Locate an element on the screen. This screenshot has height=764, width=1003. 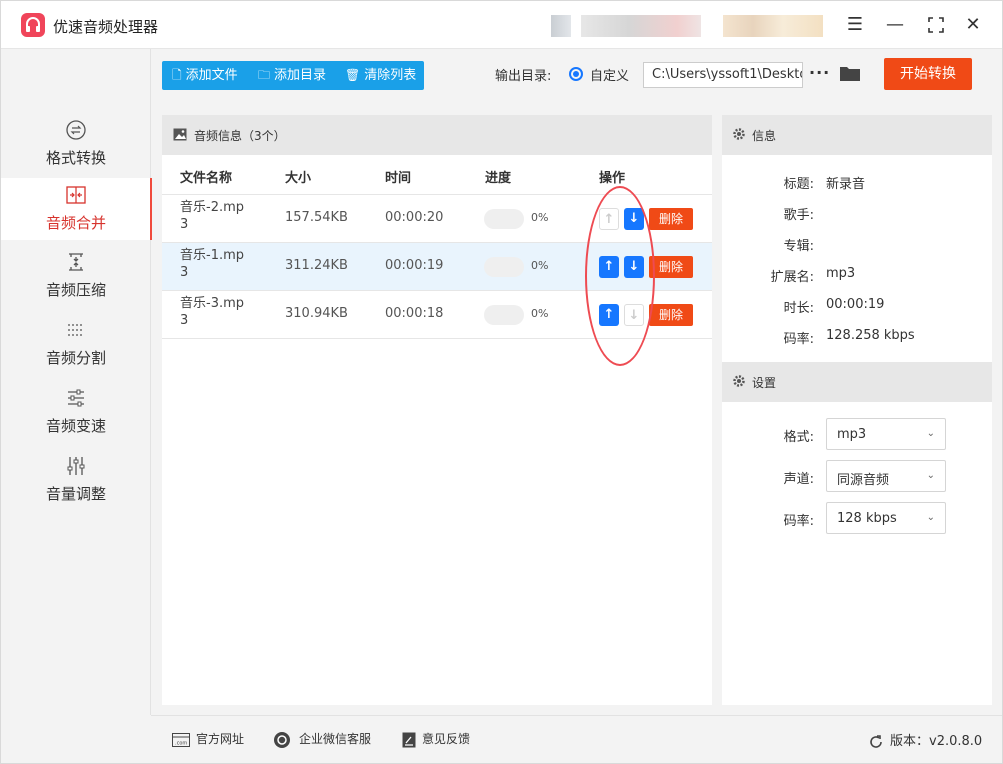
feedback-link: 意见反馈 is located at coordinates (436, 739).